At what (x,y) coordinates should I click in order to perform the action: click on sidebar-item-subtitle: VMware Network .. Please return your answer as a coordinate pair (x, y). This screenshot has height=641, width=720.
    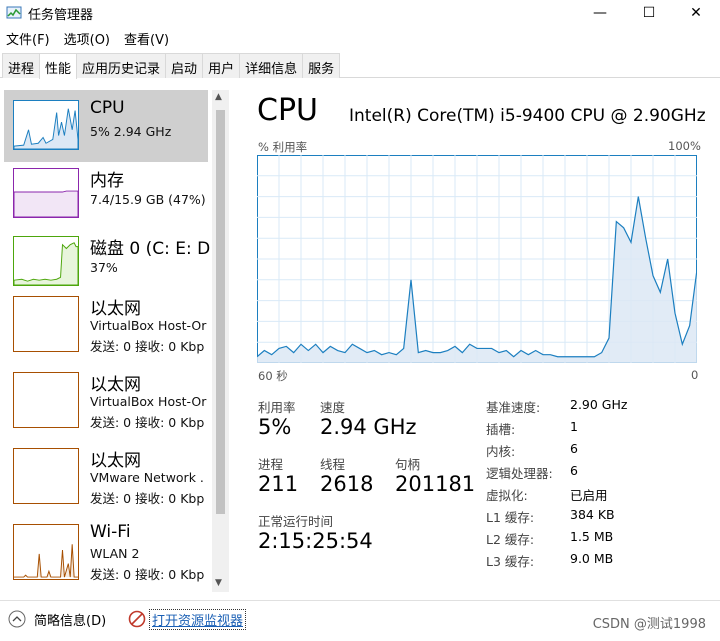
    Looking at the image, I should click on (147, 477).